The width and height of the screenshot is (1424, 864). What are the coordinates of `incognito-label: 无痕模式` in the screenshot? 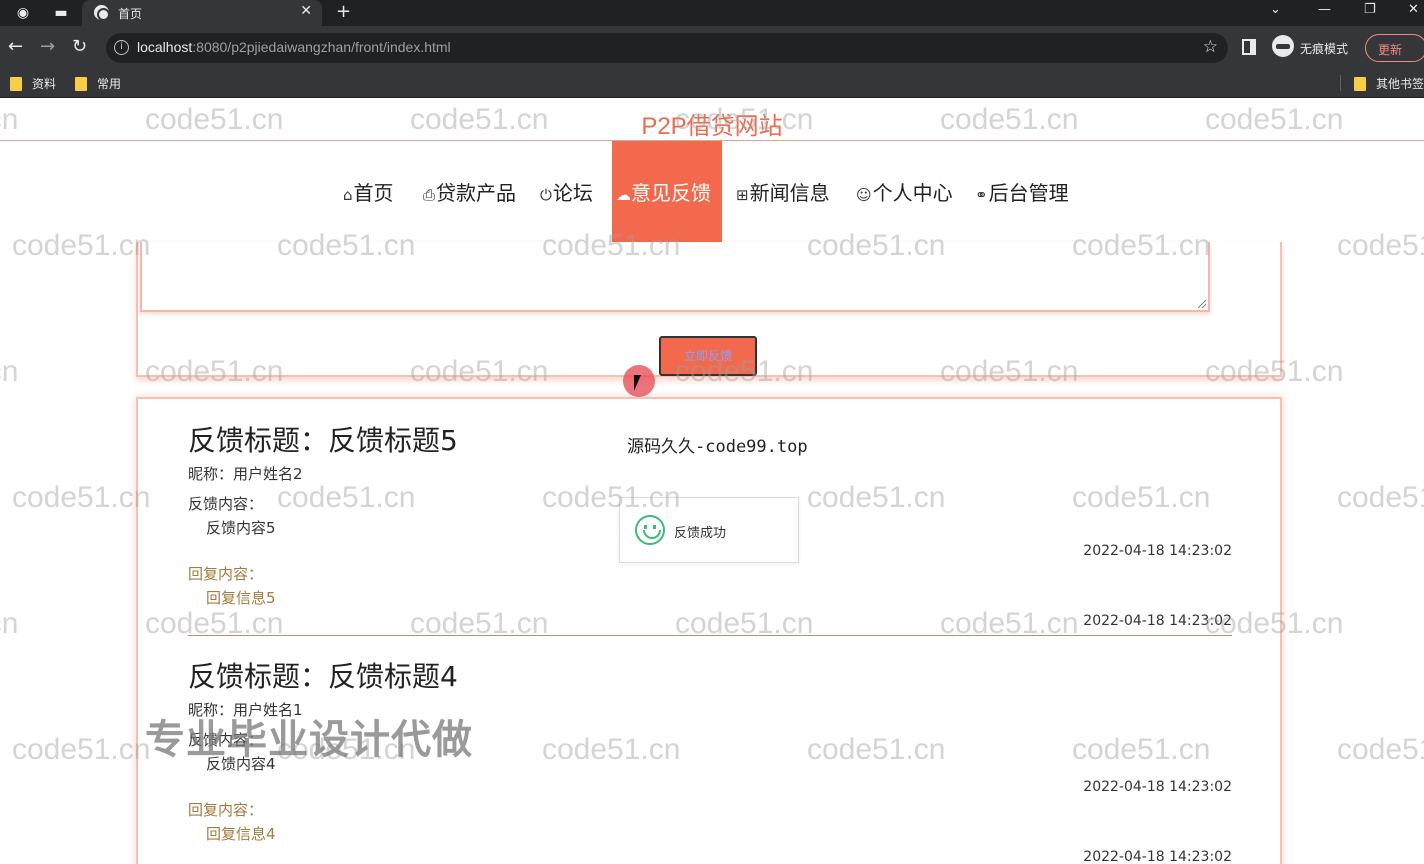 It's located at (1324, 48).